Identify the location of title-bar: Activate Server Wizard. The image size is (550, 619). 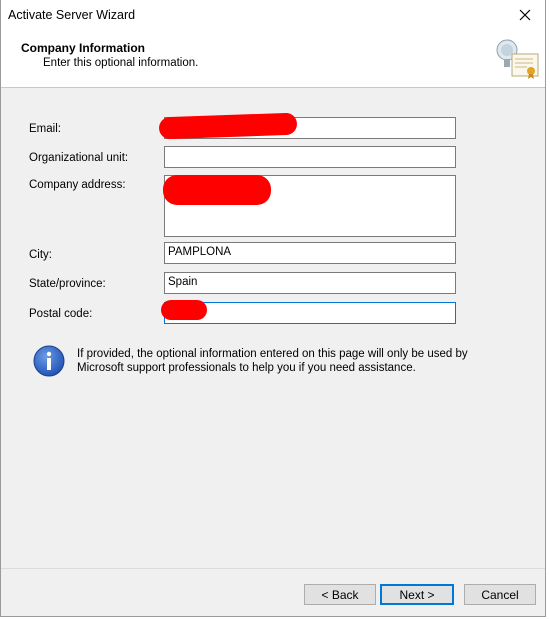
(273, 15).